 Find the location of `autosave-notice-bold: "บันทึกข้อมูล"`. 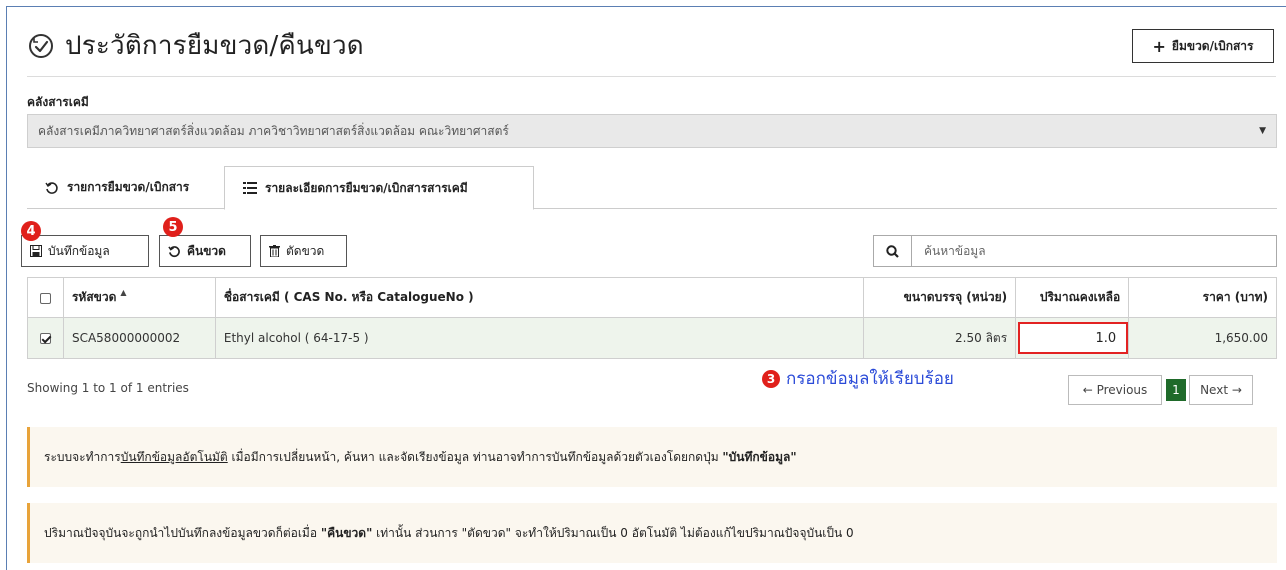

autosave-notice-bold: "บันทึกข้อมูล" is located at coordinates (759, 456).